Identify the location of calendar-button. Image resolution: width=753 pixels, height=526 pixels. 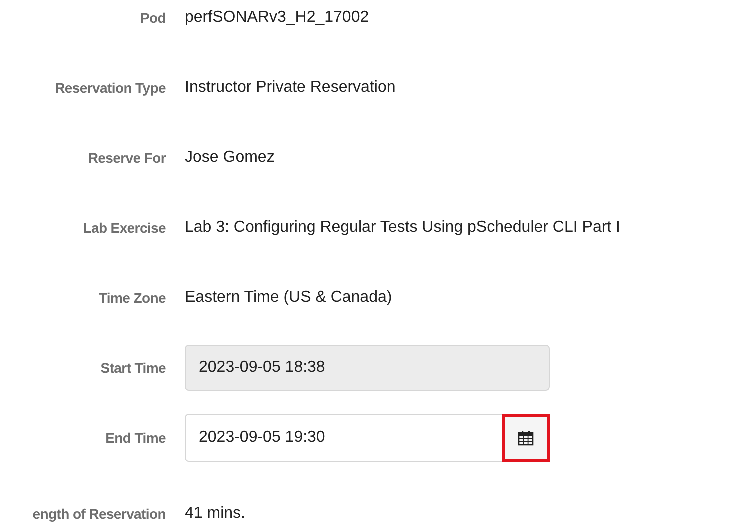
(526, 438).